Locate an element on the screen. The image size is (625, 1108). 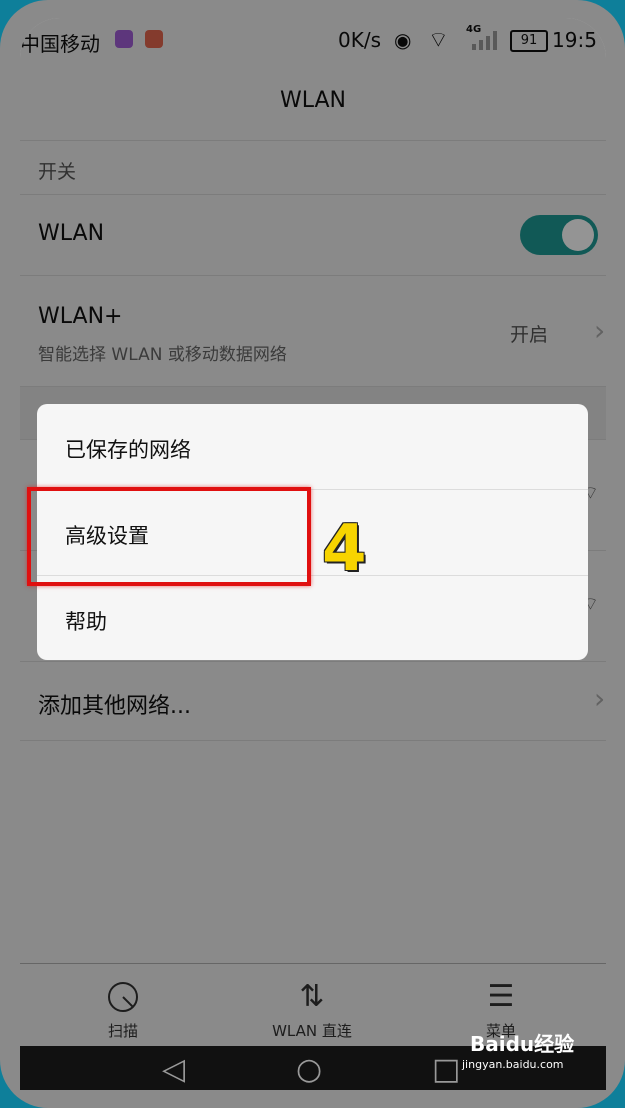
watermark-logo: Baidu经验 is located at coordinates (522, 1044).